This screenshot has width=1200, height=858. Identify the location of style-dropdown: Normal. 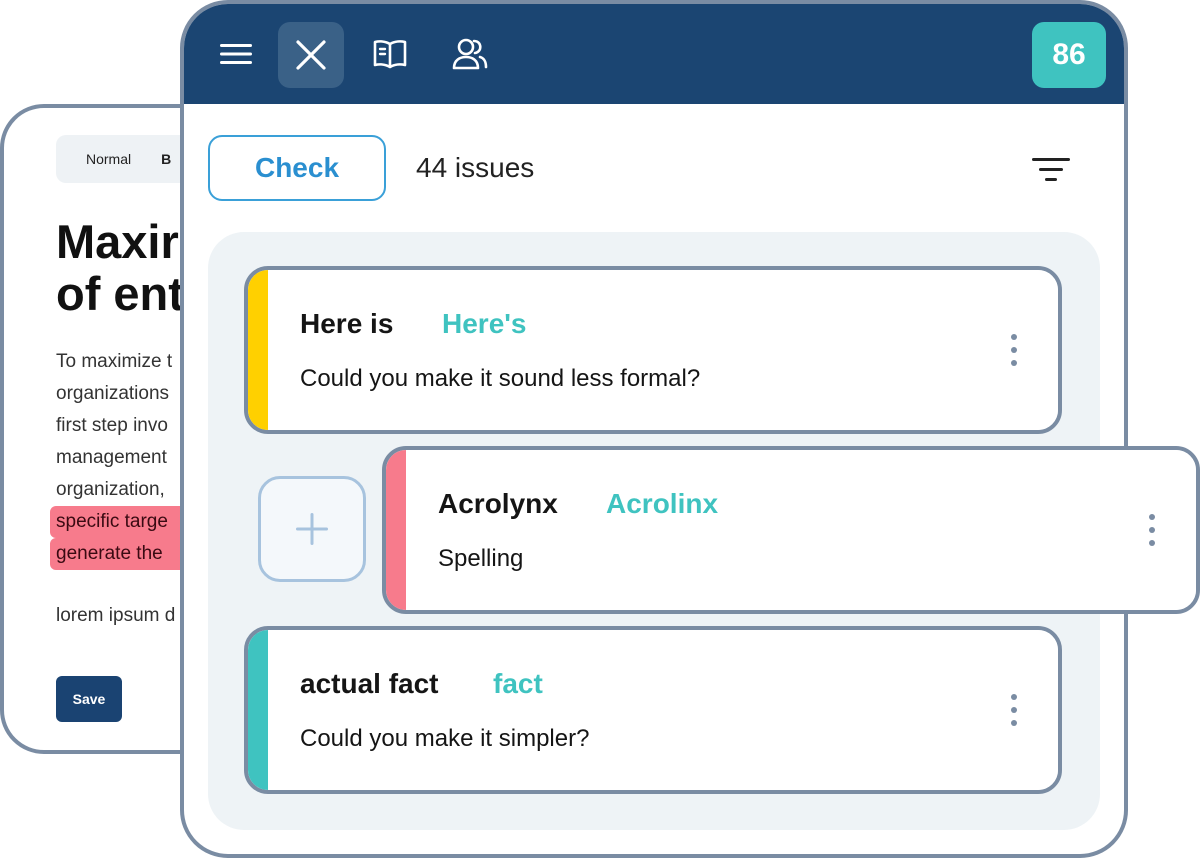
(108, 159).